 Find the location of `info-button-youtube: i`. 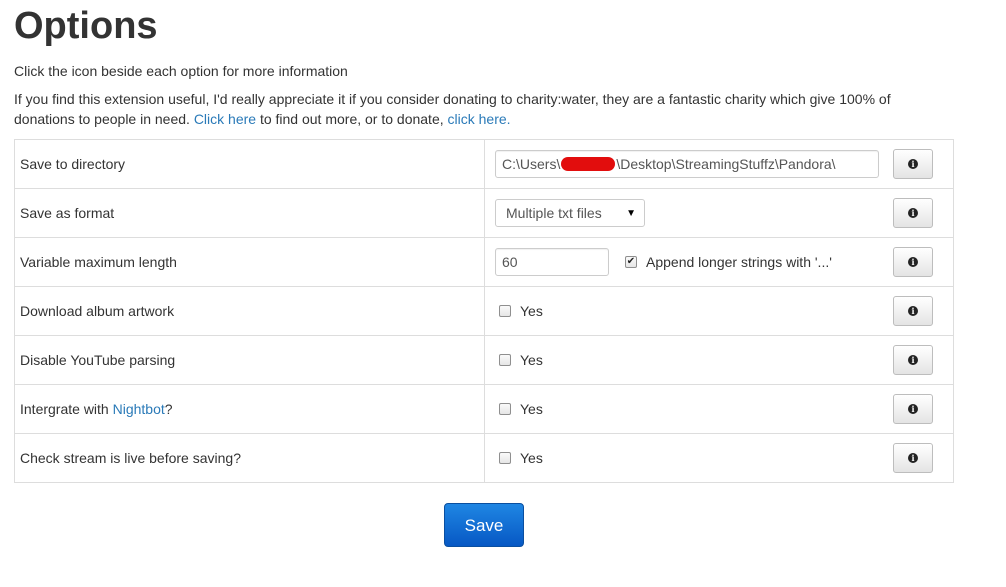

info-button-youtube: i is located at coordinates (913, 360).